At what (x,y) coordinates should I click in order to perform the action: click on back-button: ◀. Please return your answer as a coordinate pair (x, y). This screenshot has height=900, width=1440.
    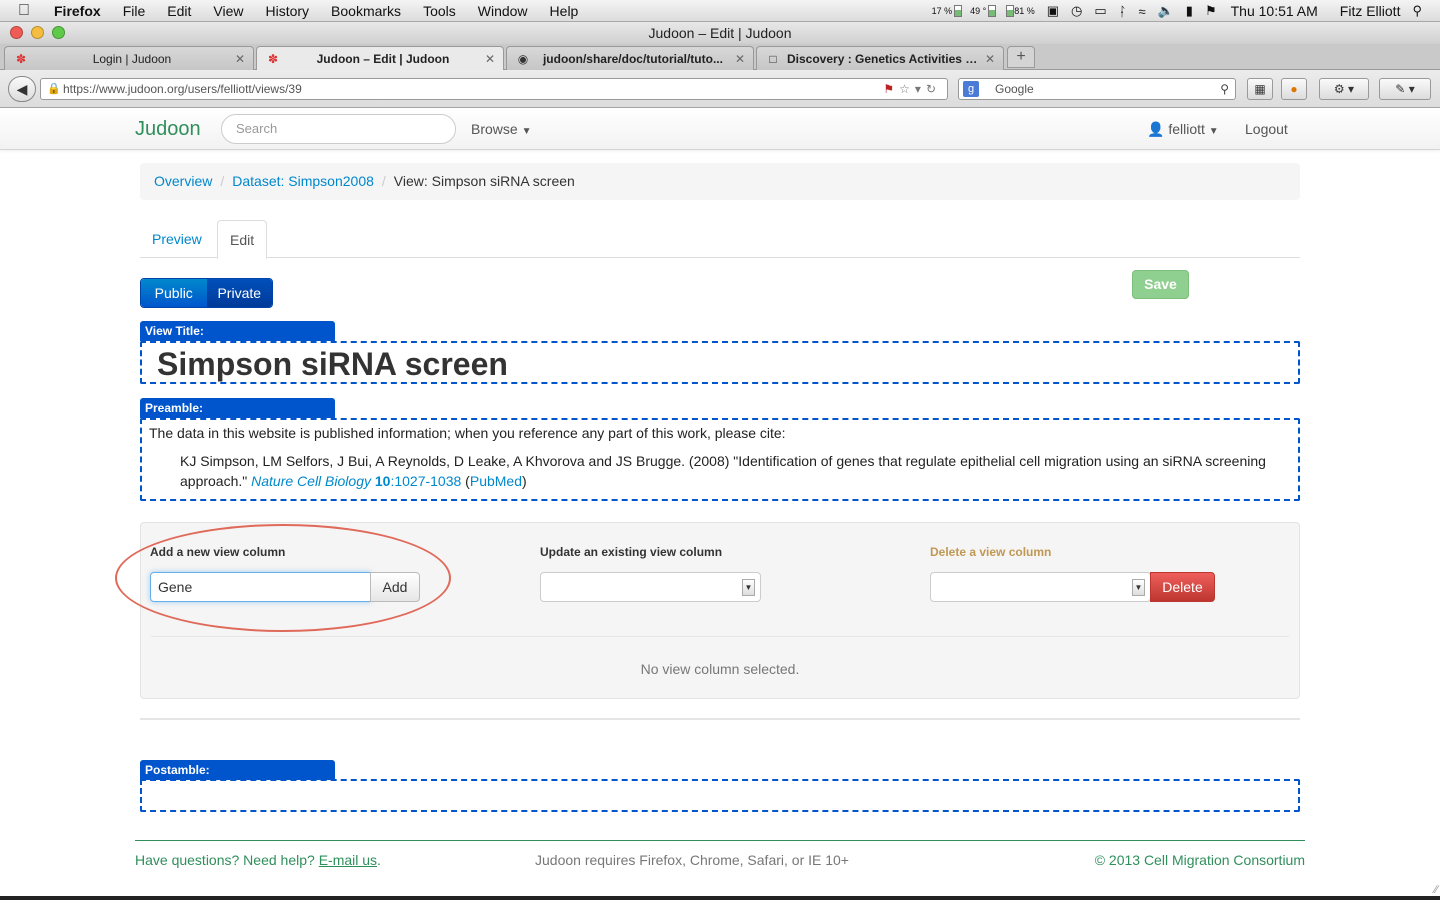
    Looking at the image, I should click on (22, 89).